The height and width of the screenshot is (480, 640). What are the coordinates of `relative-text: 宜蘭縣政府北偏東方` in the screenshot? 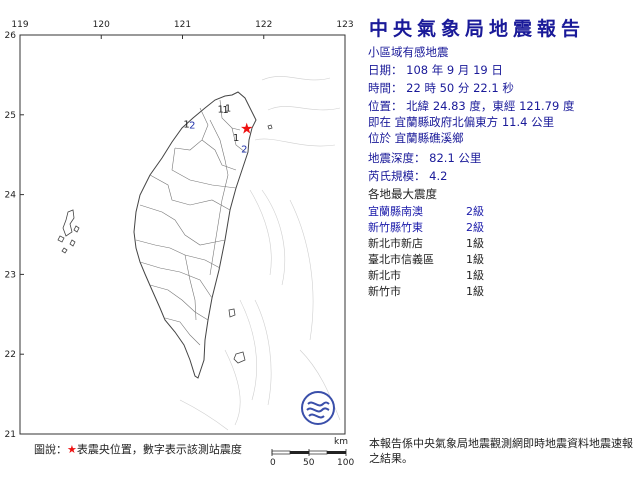 It's located at (446, 122).